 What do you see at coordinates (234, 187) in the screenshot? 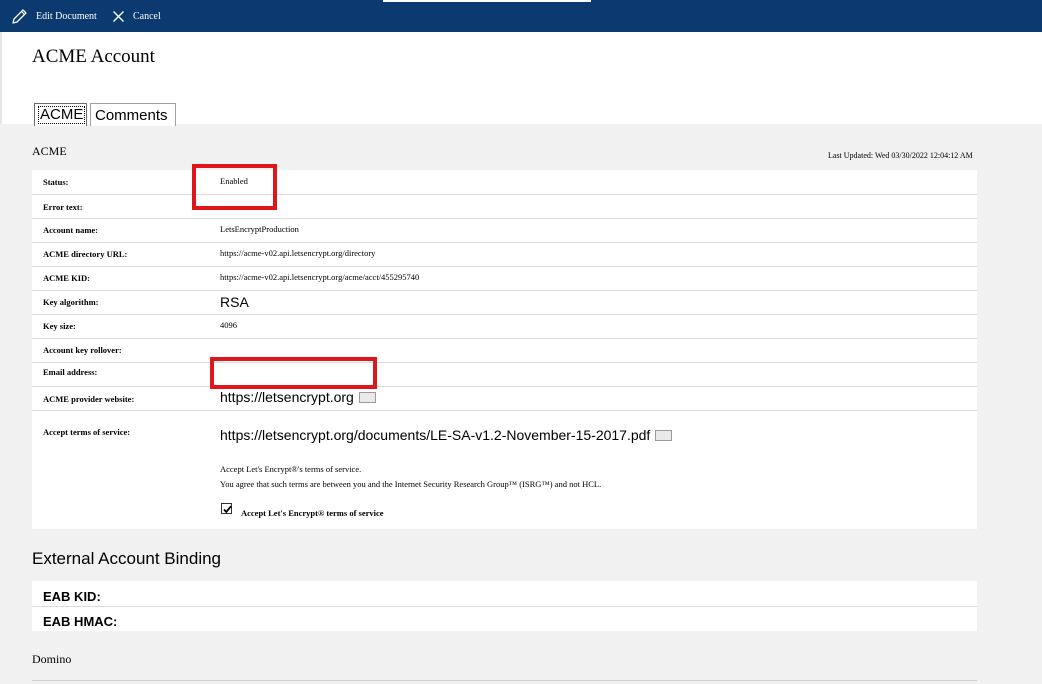
I see `status-highlight-box` at bounding box center [234, 187].